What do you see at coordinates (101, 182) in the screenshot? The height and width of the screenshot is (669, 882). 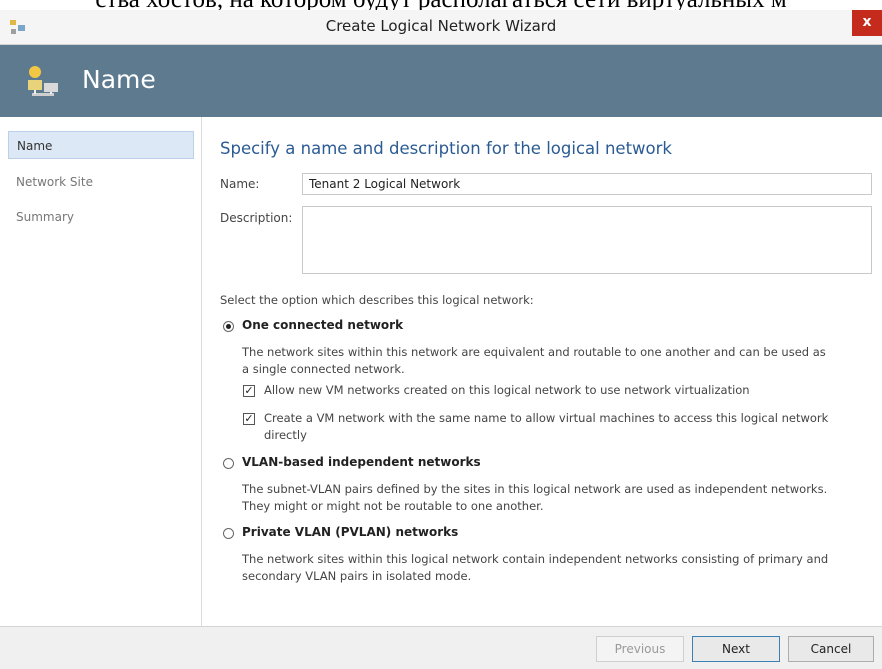 I see `sidebar-item-network-site: Network Site` at bounding box center [101, 182].